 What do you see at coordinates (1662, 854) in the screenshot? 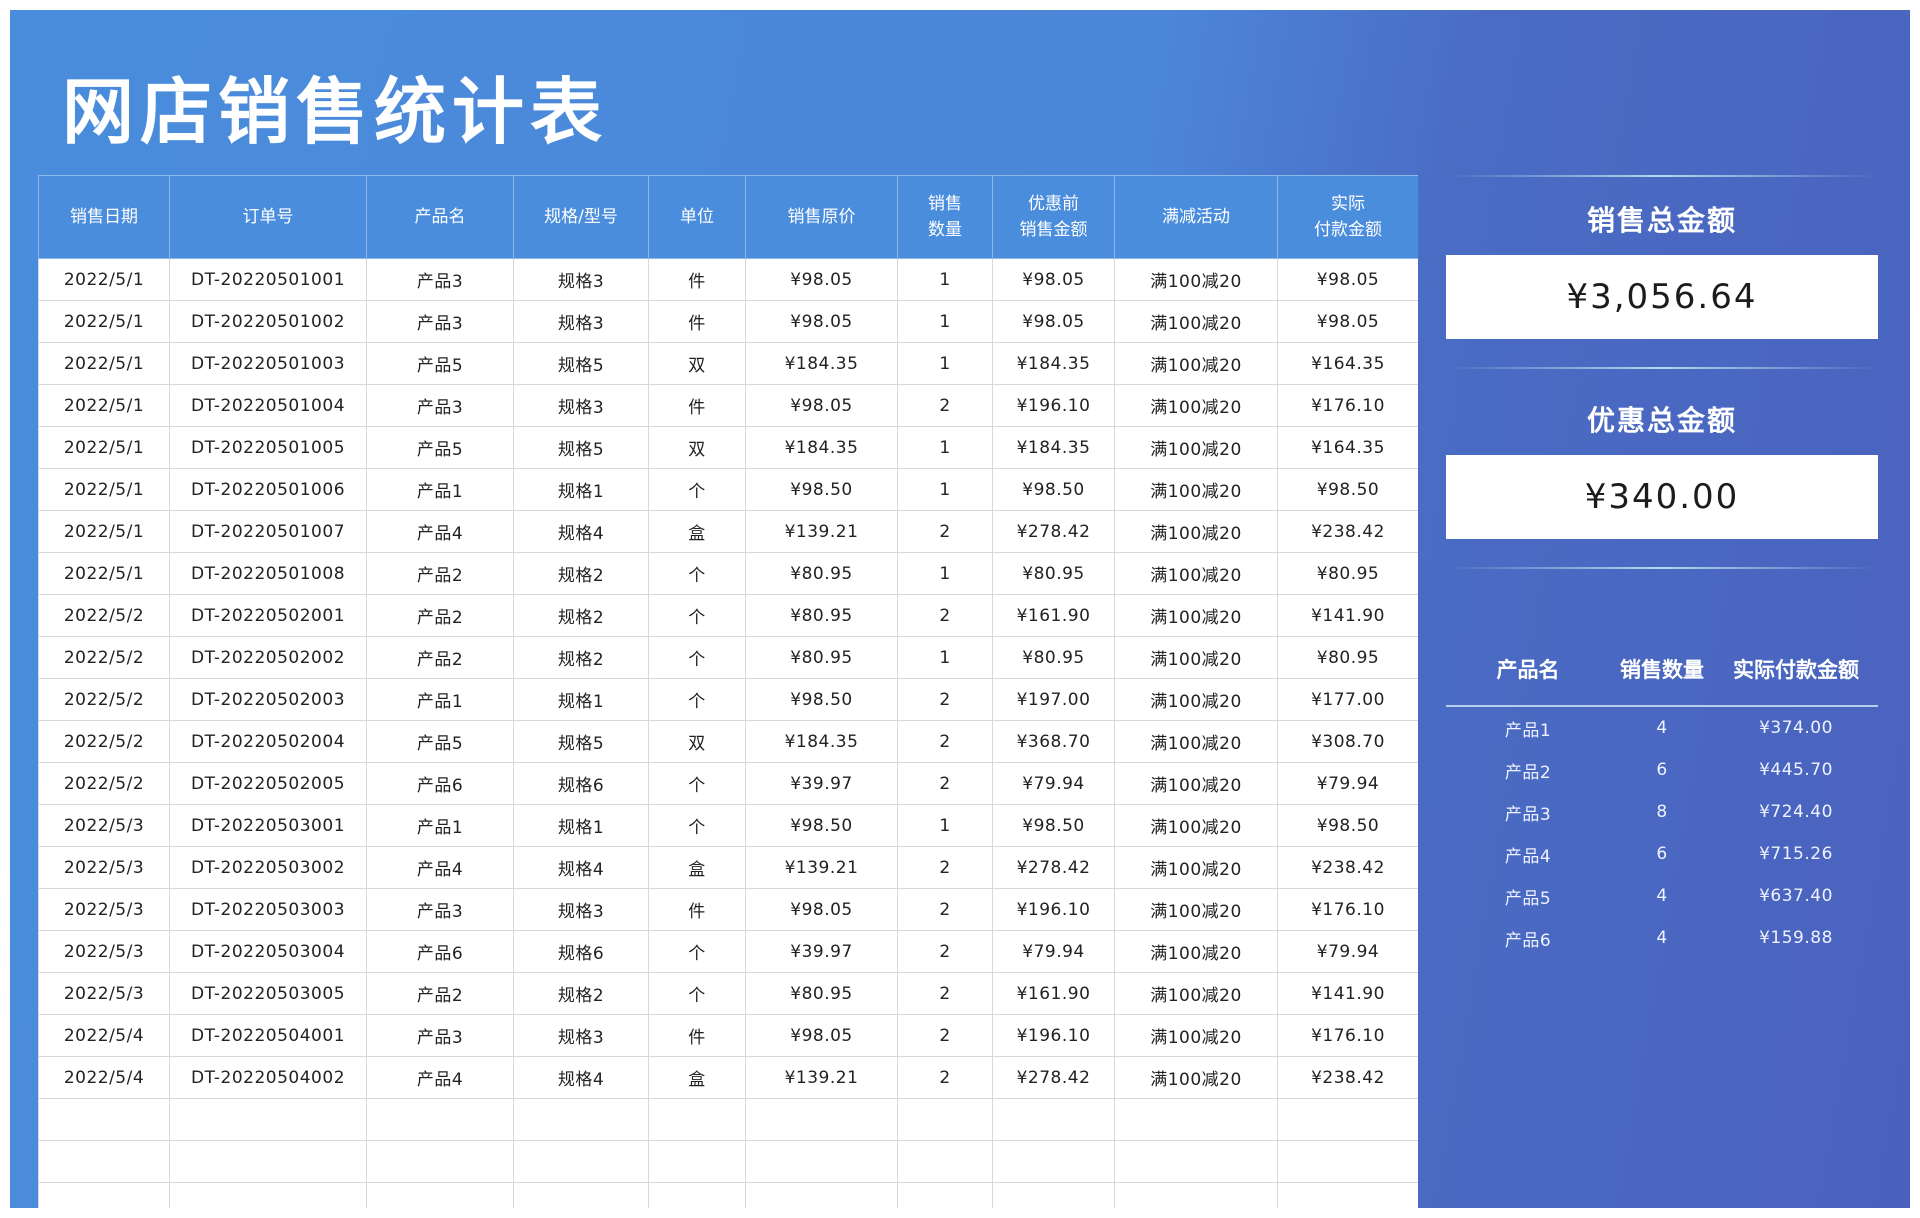
I see `summary-cell: 6` at bounding box center [1662, 854].